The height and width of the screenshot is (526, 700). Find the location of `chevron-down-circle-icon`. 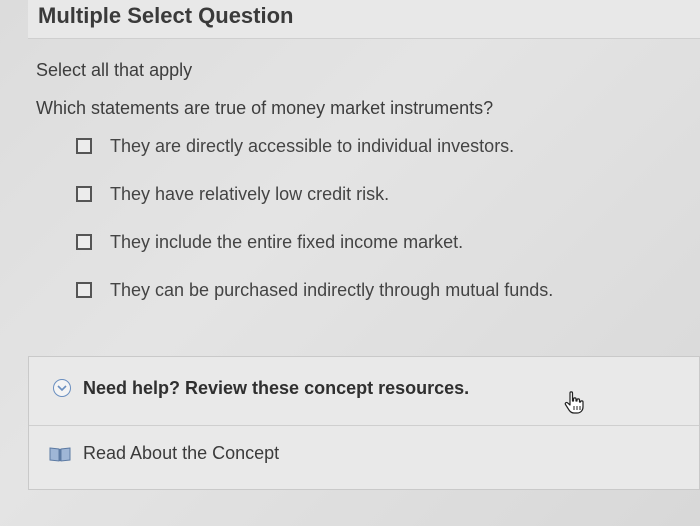

chevron-down-circle-icon is located at coordinates (62, 388).